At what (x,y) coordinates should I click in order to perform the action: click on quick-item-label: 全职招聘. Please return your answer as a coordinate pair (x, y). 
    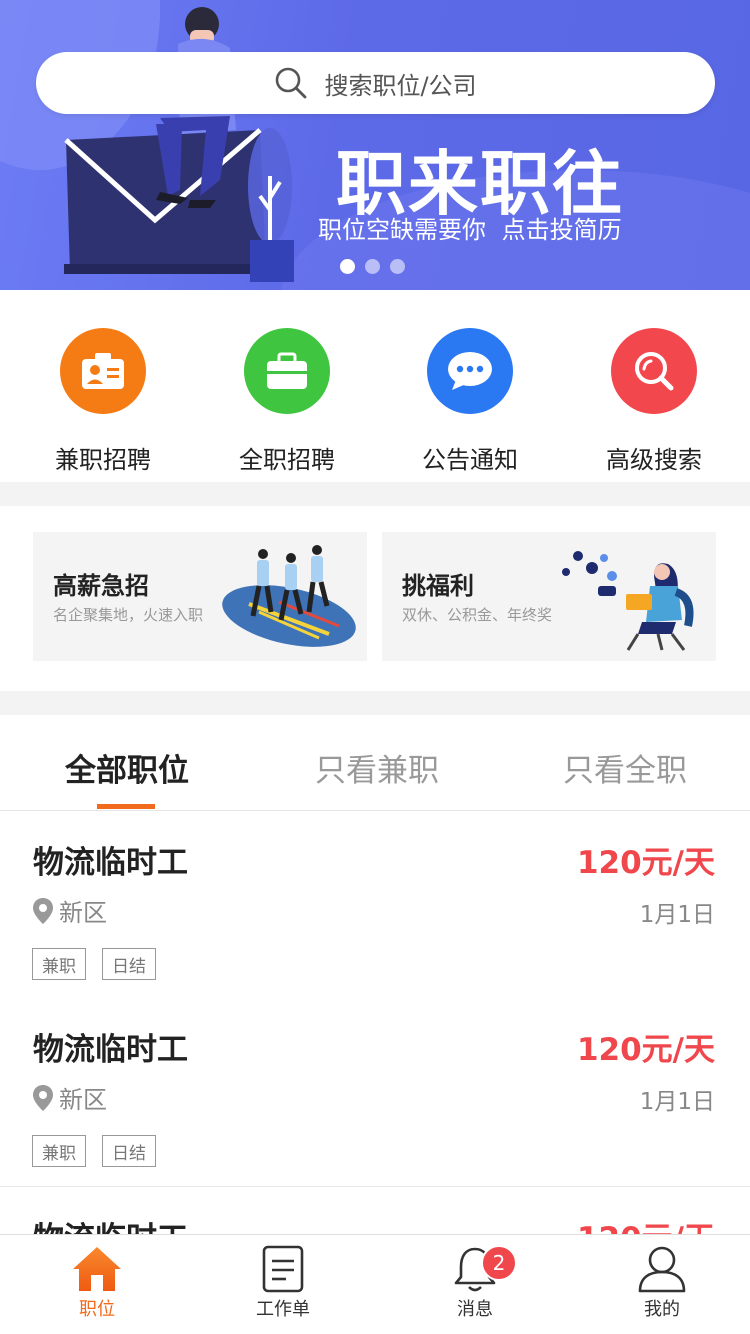
    Looking at the image, I should click on (287, 460).